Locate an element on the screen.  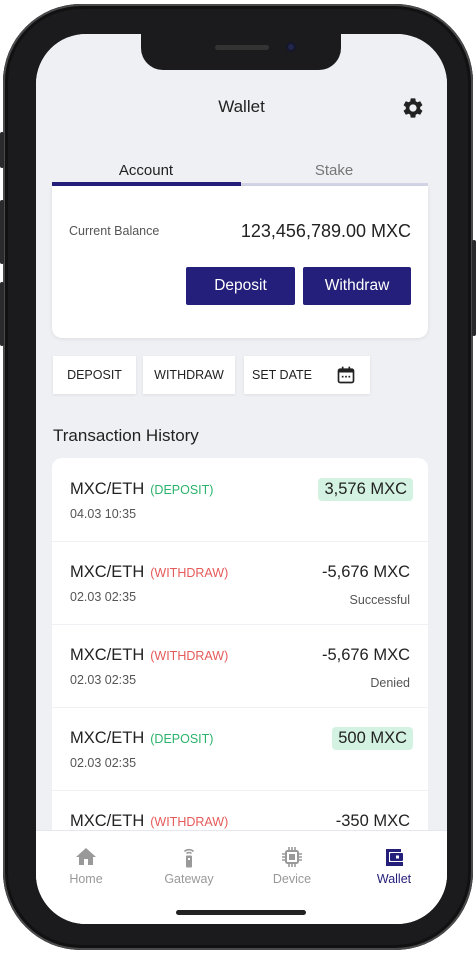
nav-device-label: Device is located at coordinates (292, 879).